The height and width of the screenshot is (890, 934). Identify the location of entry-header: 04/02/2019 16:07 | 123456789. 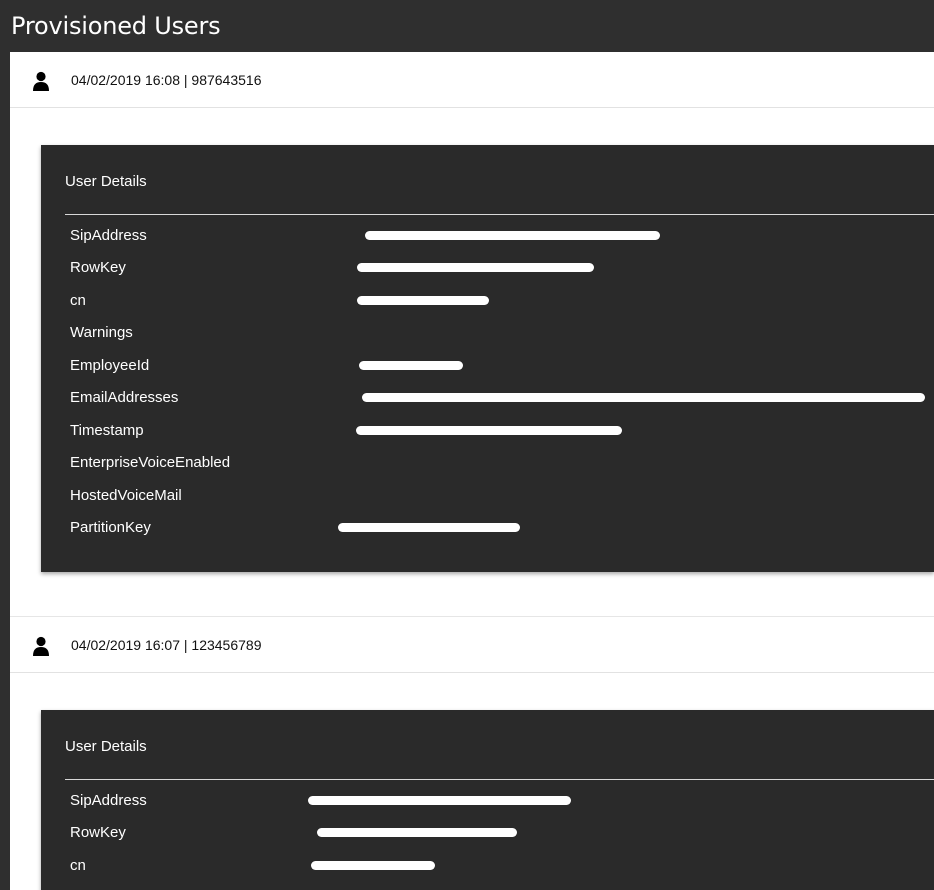
(472, 645).